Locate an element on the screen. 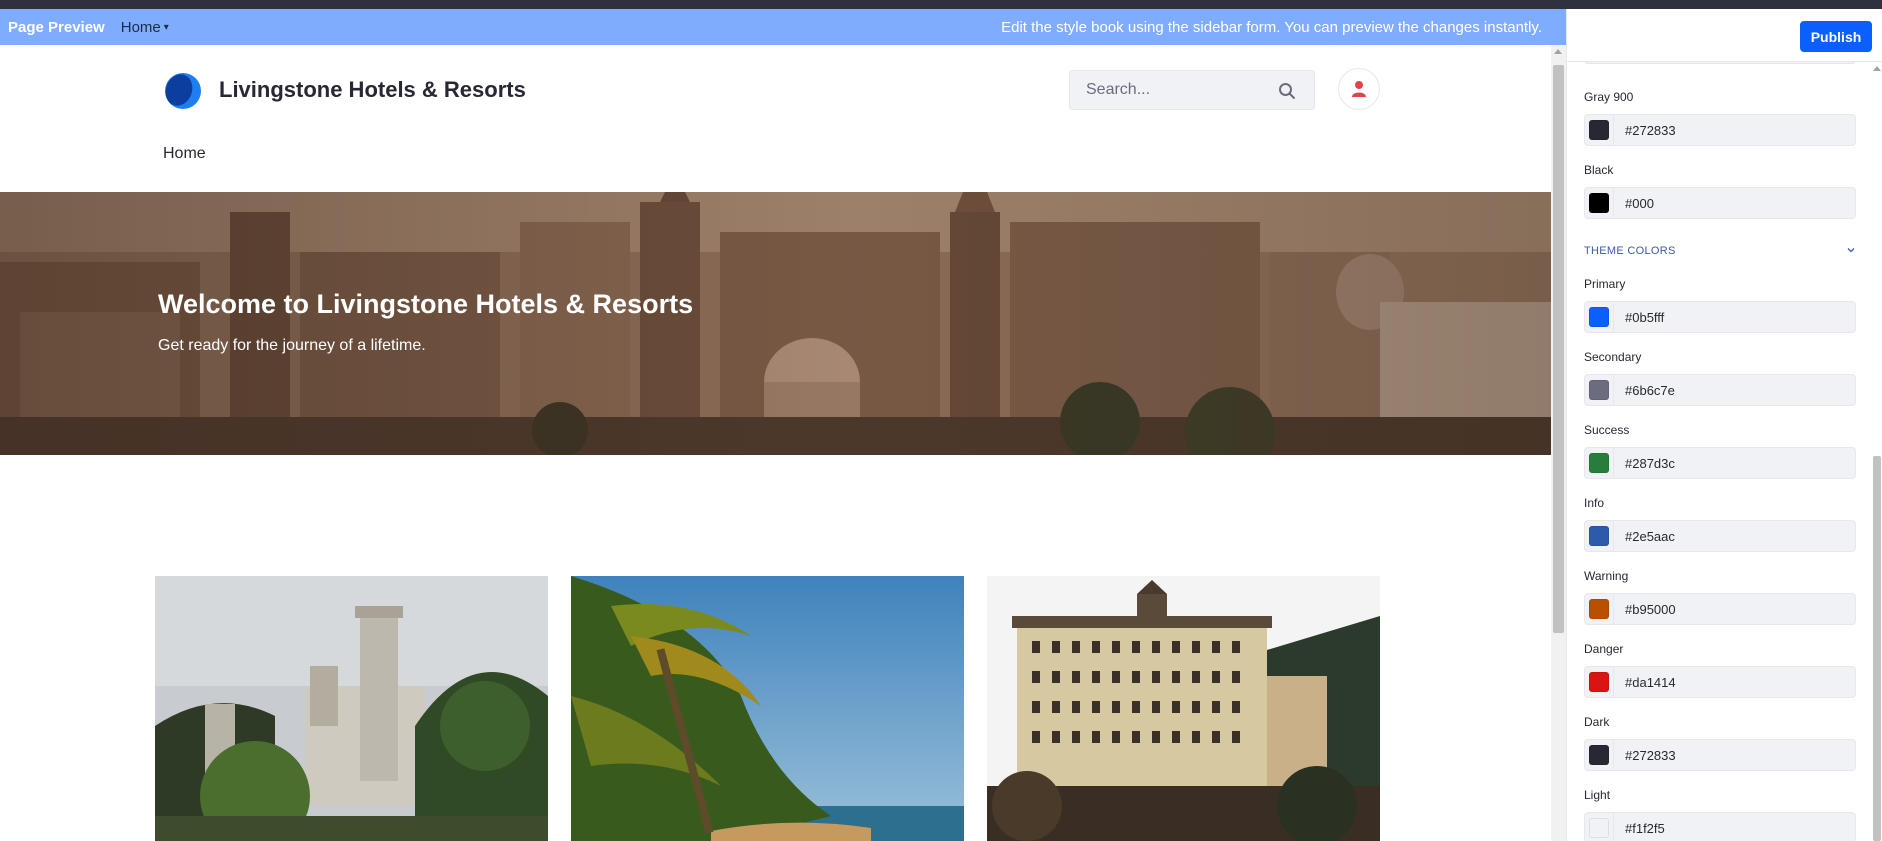 The image size is (1882, 841). color-field-warning: Warning #b95000 is located at coordinates (1720, 597).